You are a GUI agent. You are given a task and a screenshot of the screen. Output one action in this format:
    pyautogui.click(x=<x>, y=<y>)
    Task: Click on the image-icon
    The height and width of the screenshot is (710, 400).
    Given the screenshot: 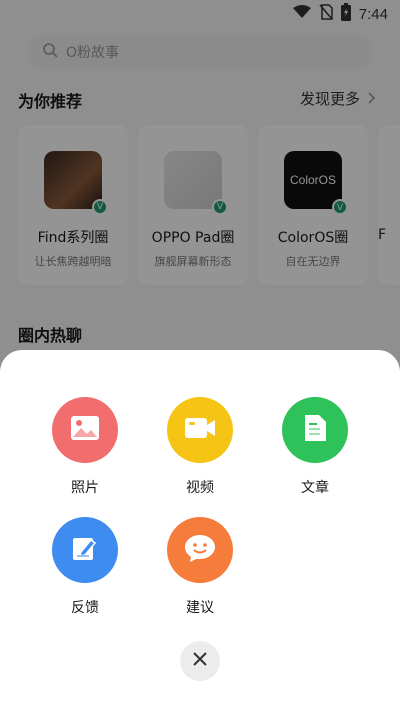 What is the action you would take?
    pyautogui.click(x=85, y=430)
    